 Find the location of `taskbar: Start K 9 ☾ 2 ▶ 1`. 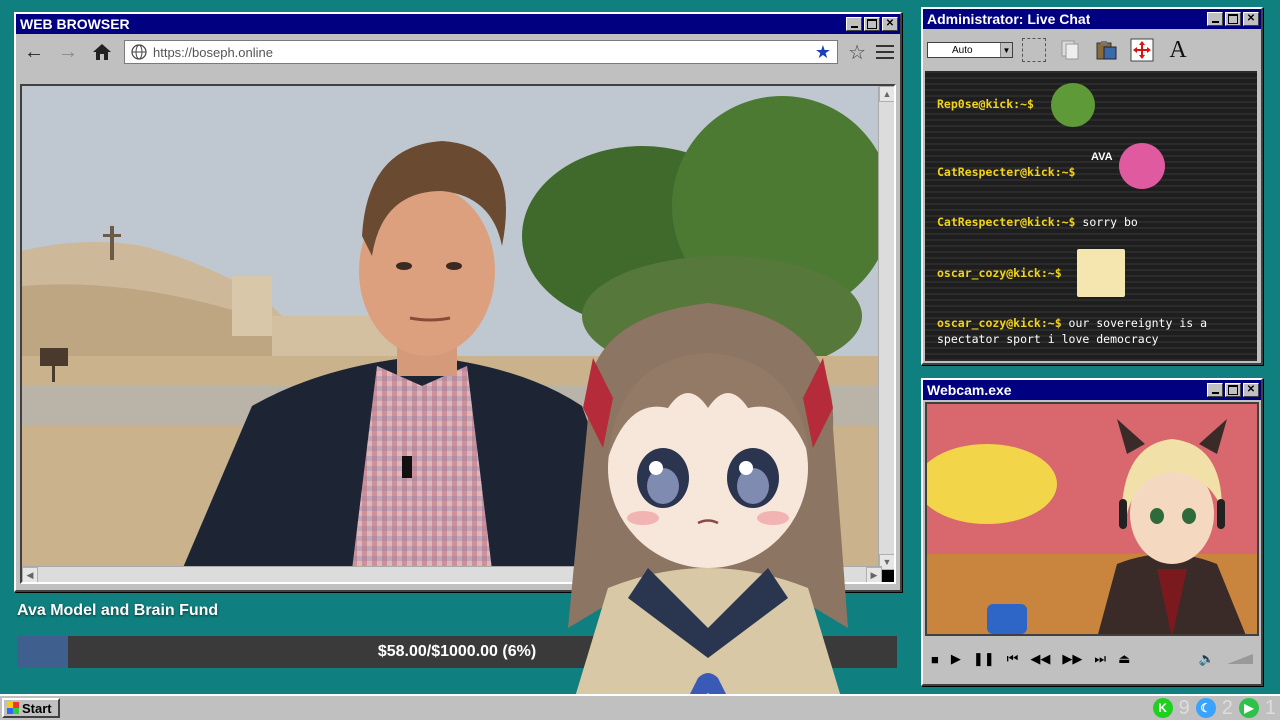

taskbar: Start K 9 ☾ 2 ▶ 1 is located at coordinates (640, 707).